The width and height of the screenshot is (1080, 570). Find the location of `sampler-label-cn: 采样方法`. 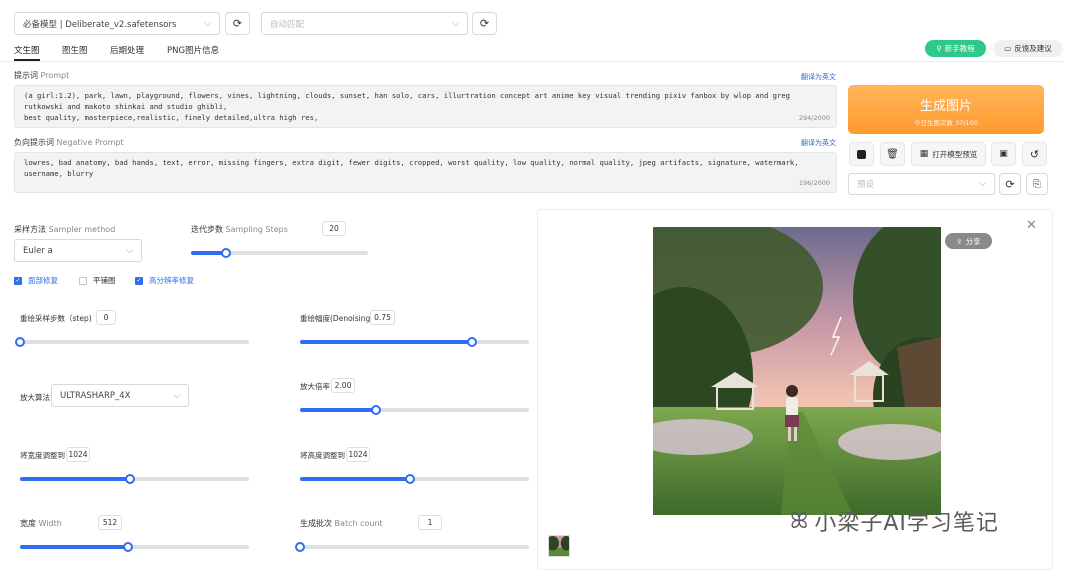

sampler-label-cn: 采样方法 is located at coordinates (30, 229).